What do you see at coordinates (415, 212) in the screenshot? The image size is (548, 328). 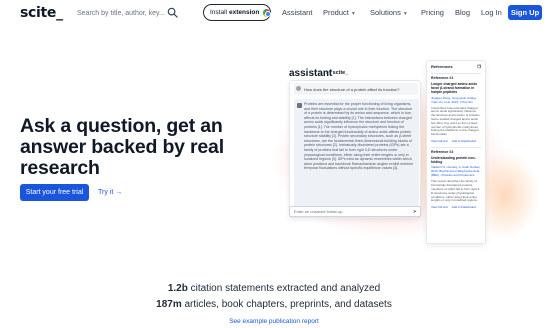 I see `send-icon: ➤` at bounding box center [415, 212].